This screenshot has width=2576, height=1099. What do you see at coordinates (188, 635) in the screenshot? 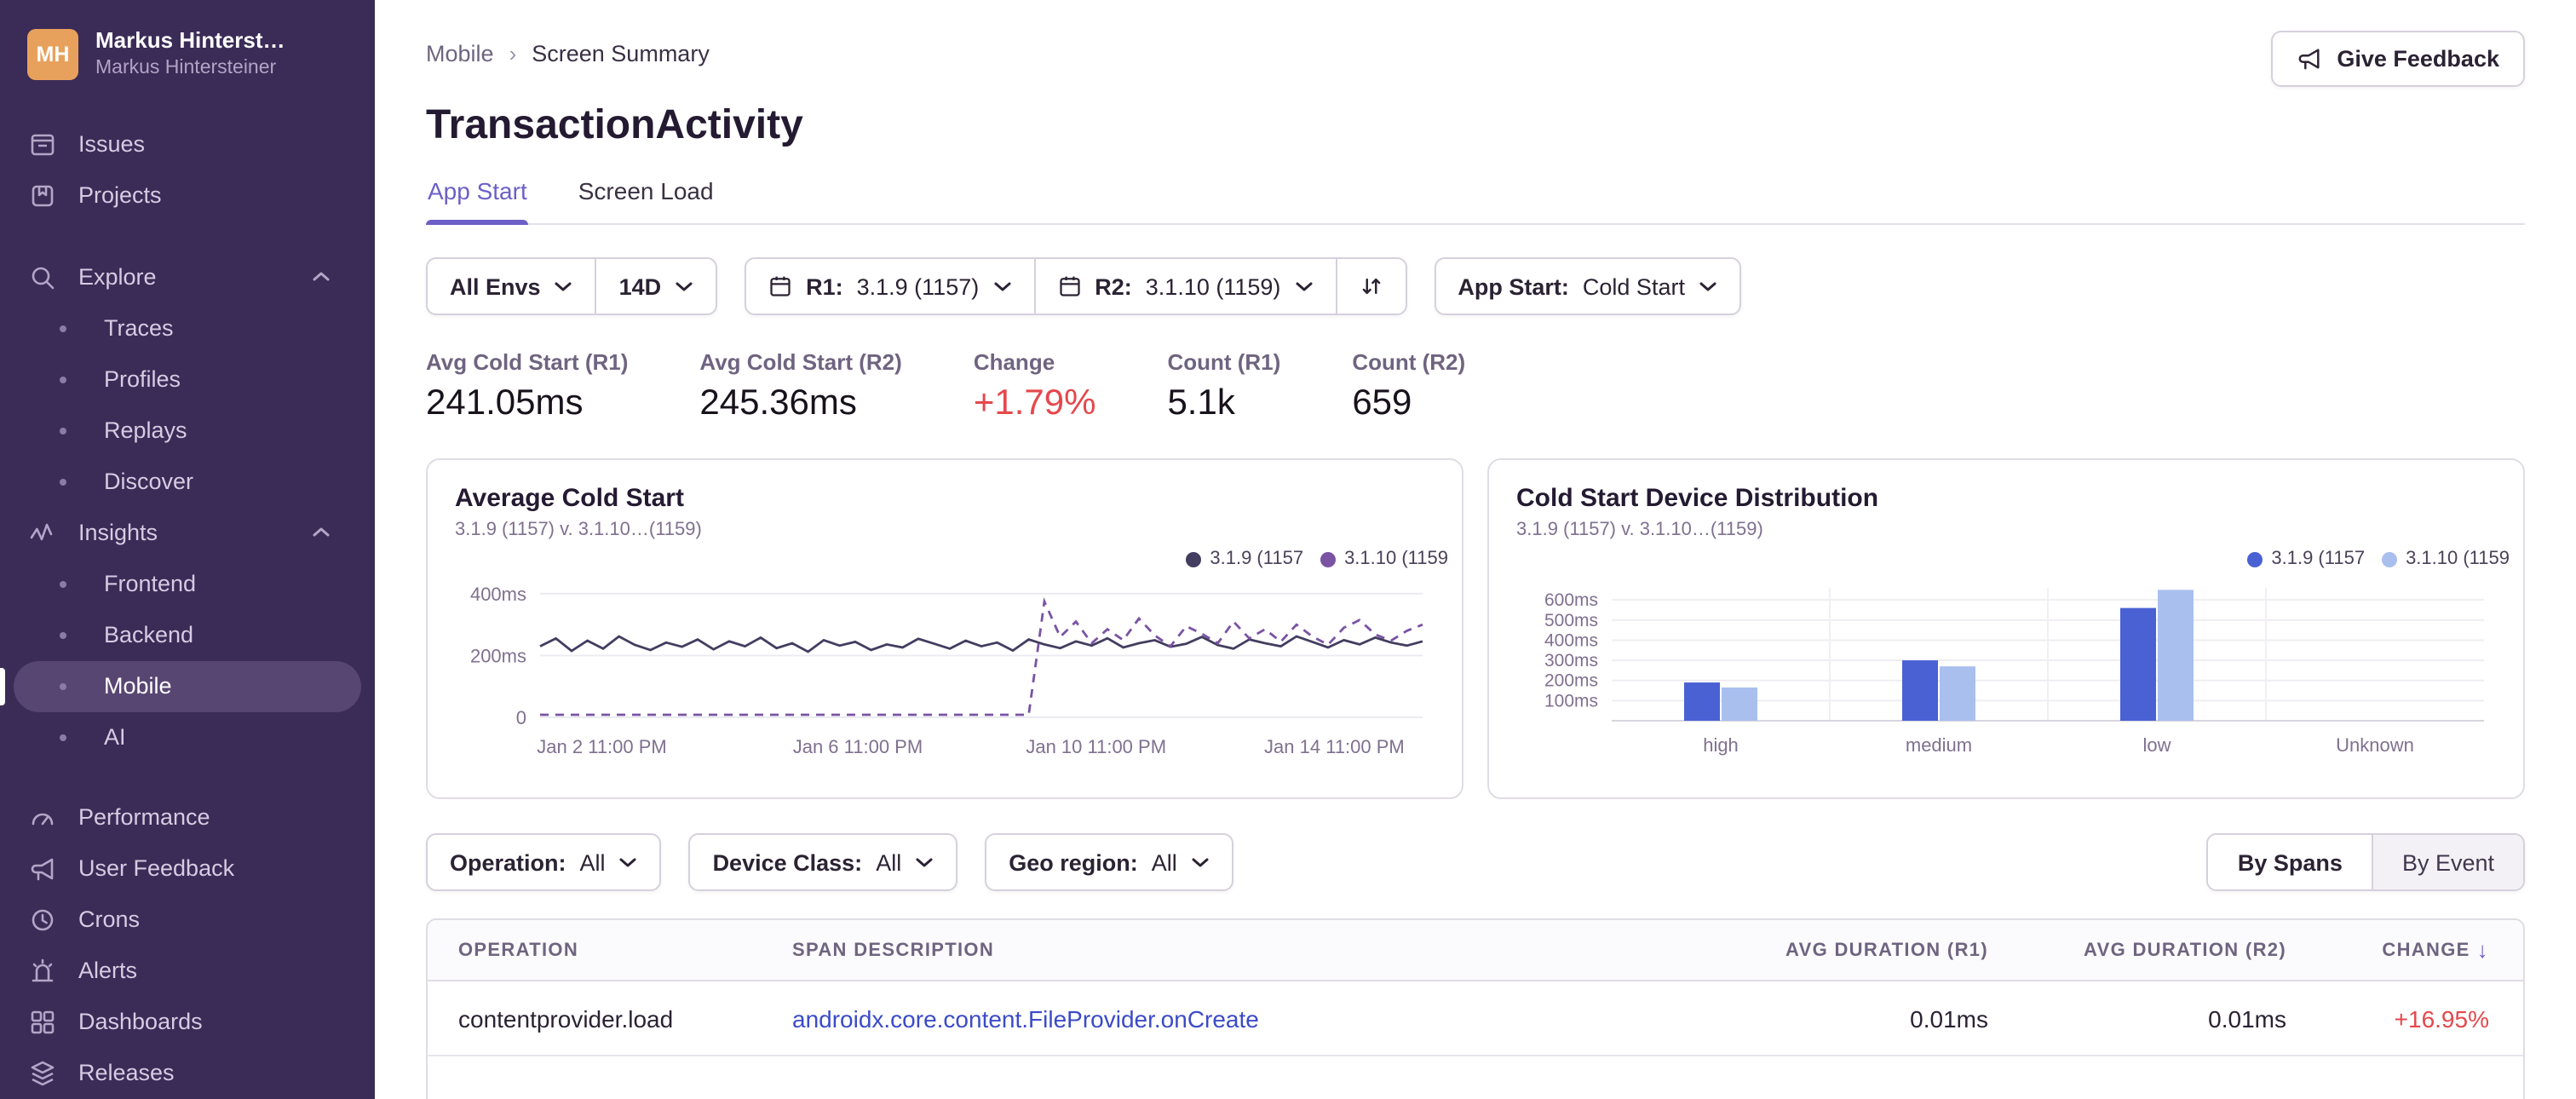
I see `sidebar-item-backend: Backend` at bounding box center [188, 635].